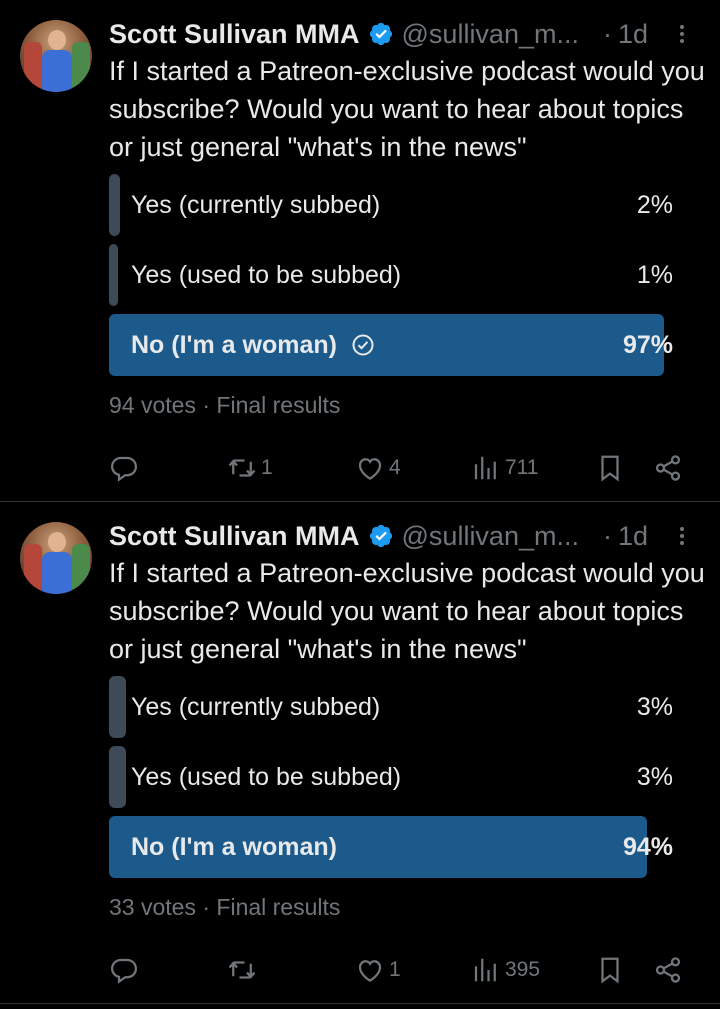  I want to click on poll-meta: 33 votes · Final results, so click(224, 907).